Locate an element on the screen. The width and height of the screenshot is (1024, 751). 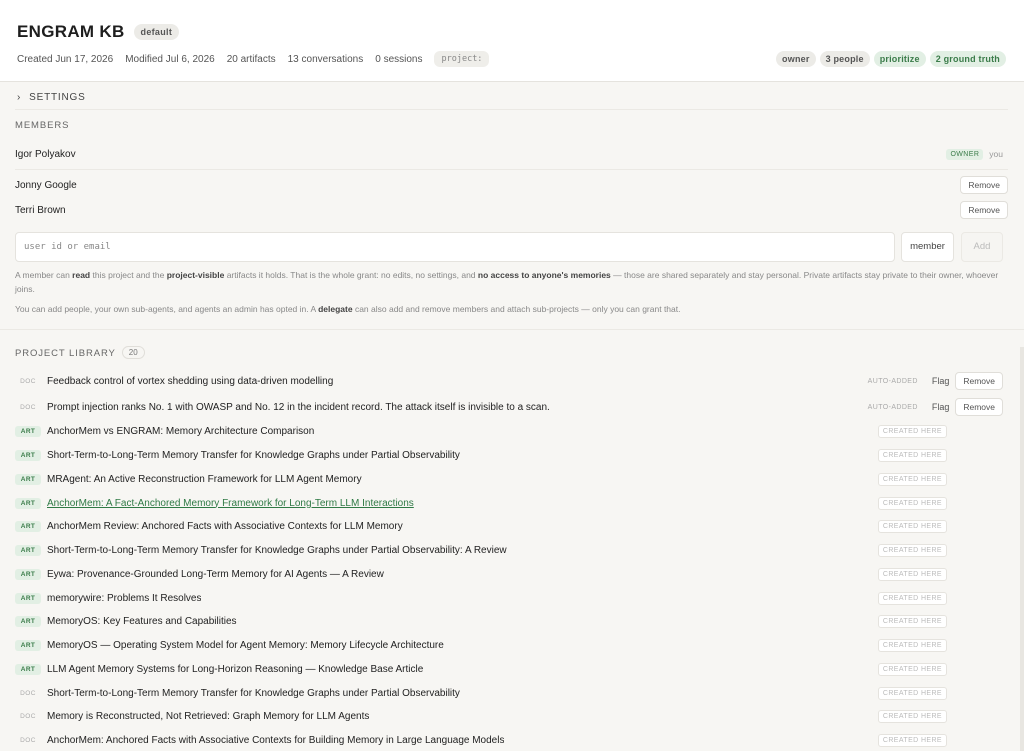
item-actions: AUTO-ADDED Flag Remove is located at coordinates (935, 407).